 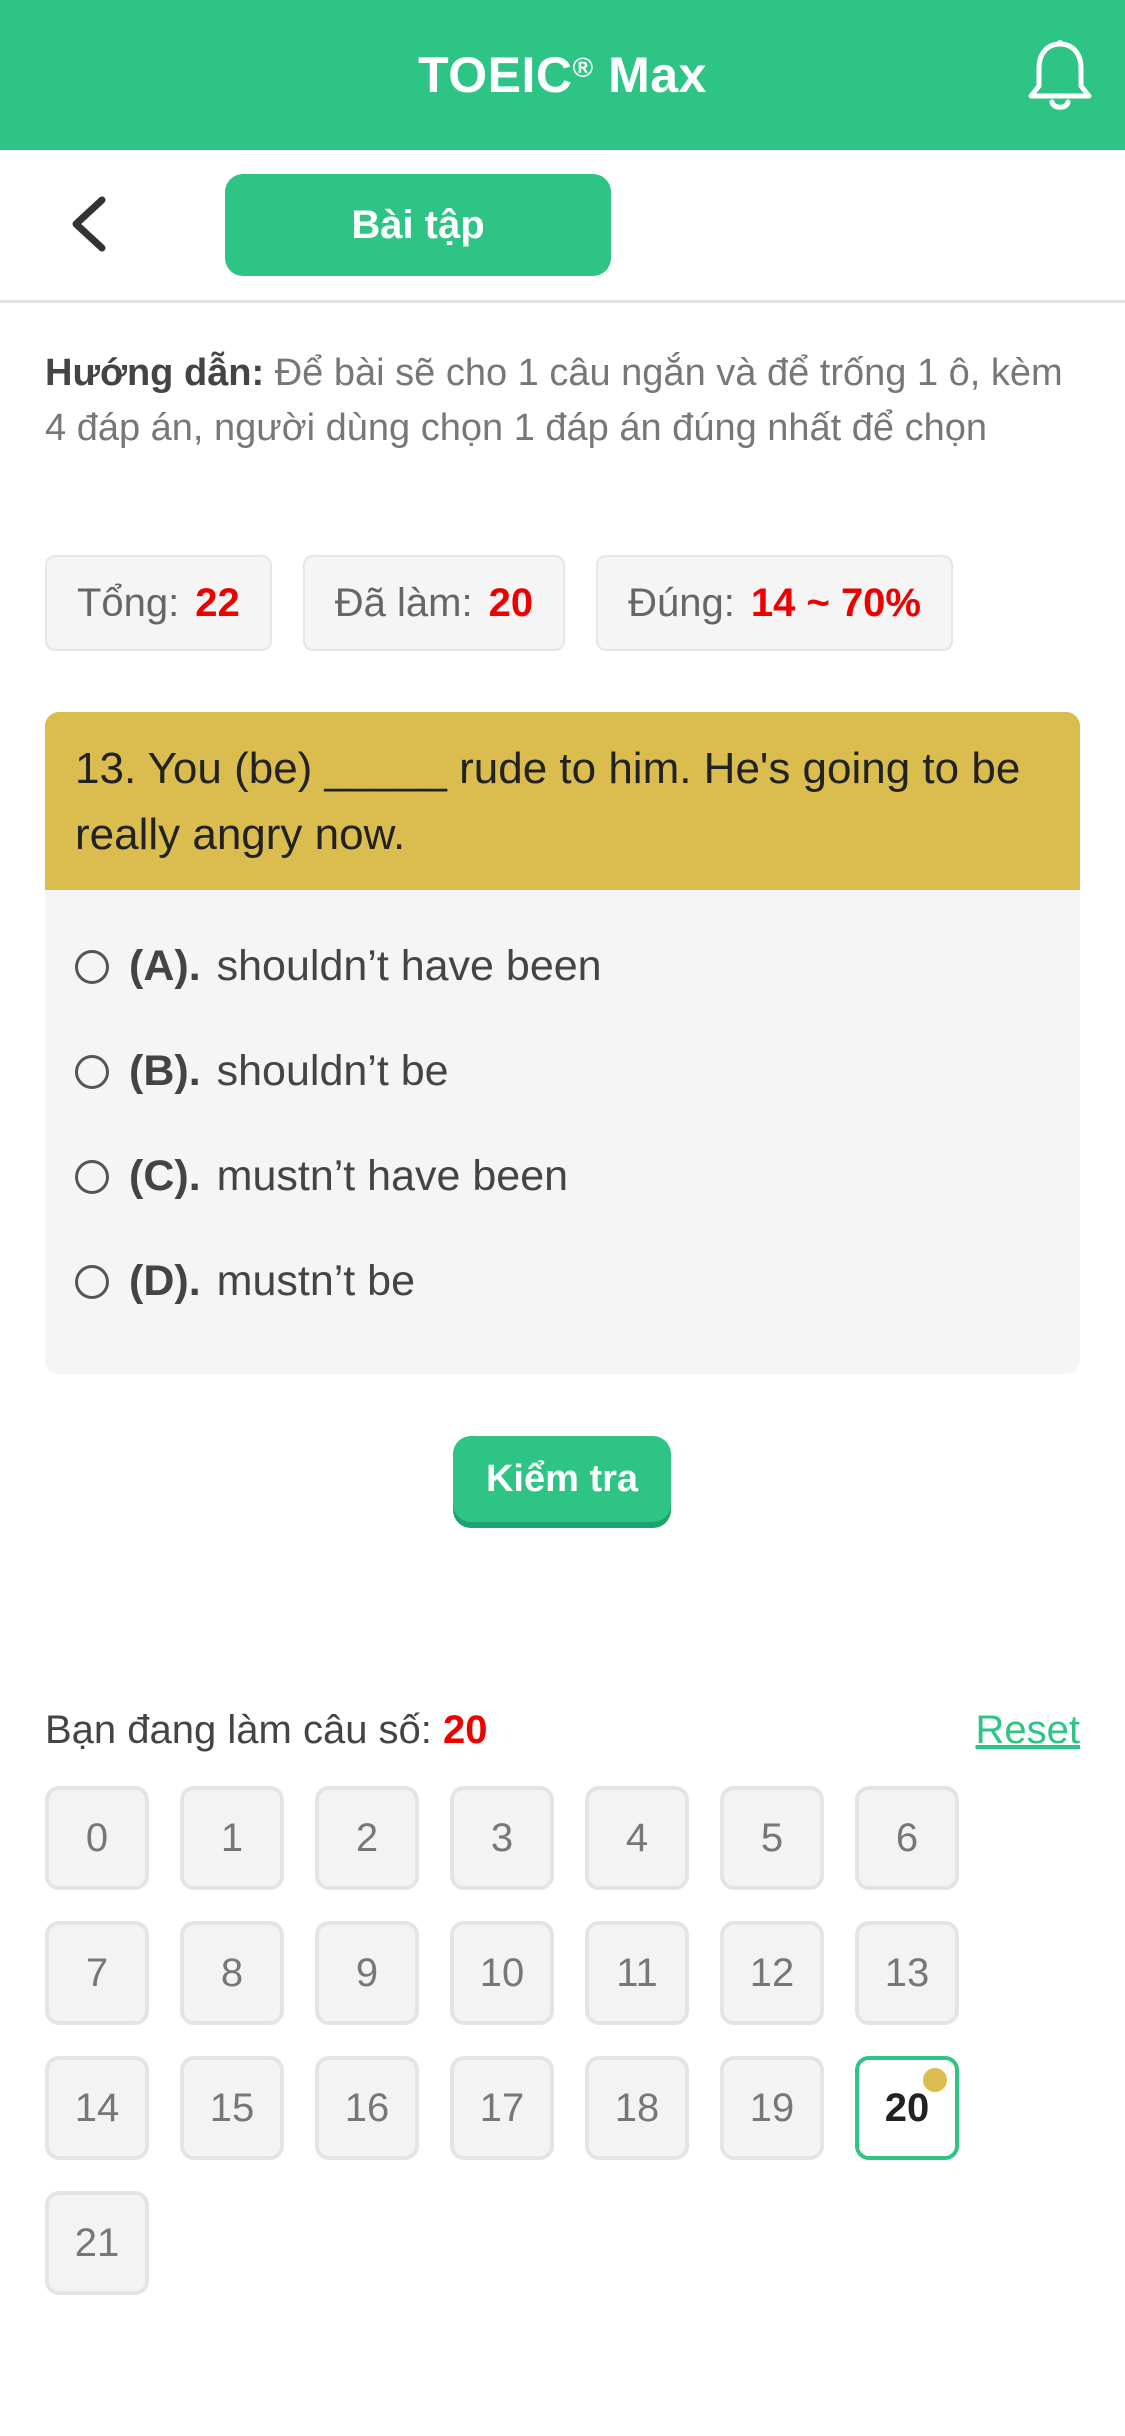 I want to click on bell-icon, so click(x=1060, y=76).